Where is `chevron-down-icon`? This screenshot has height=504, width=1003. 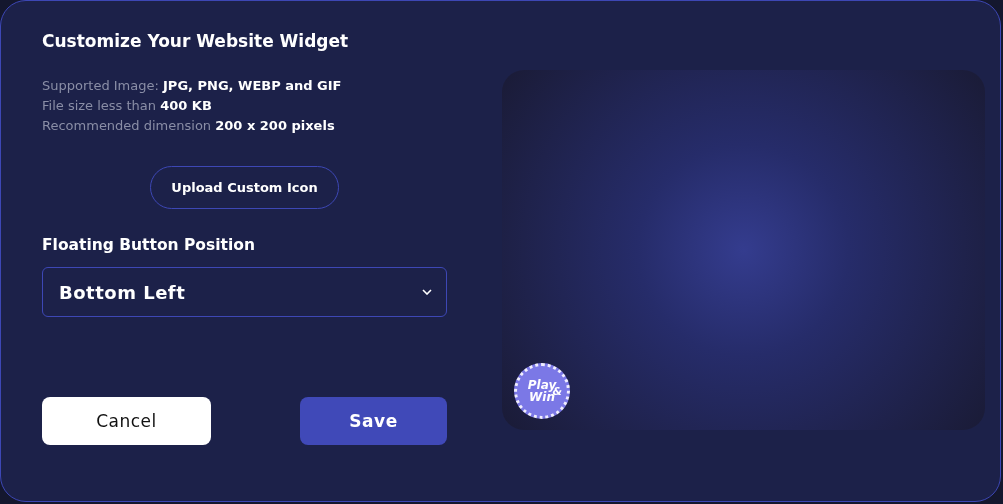 chevron-down-icon is located at coordinates (427, 292).